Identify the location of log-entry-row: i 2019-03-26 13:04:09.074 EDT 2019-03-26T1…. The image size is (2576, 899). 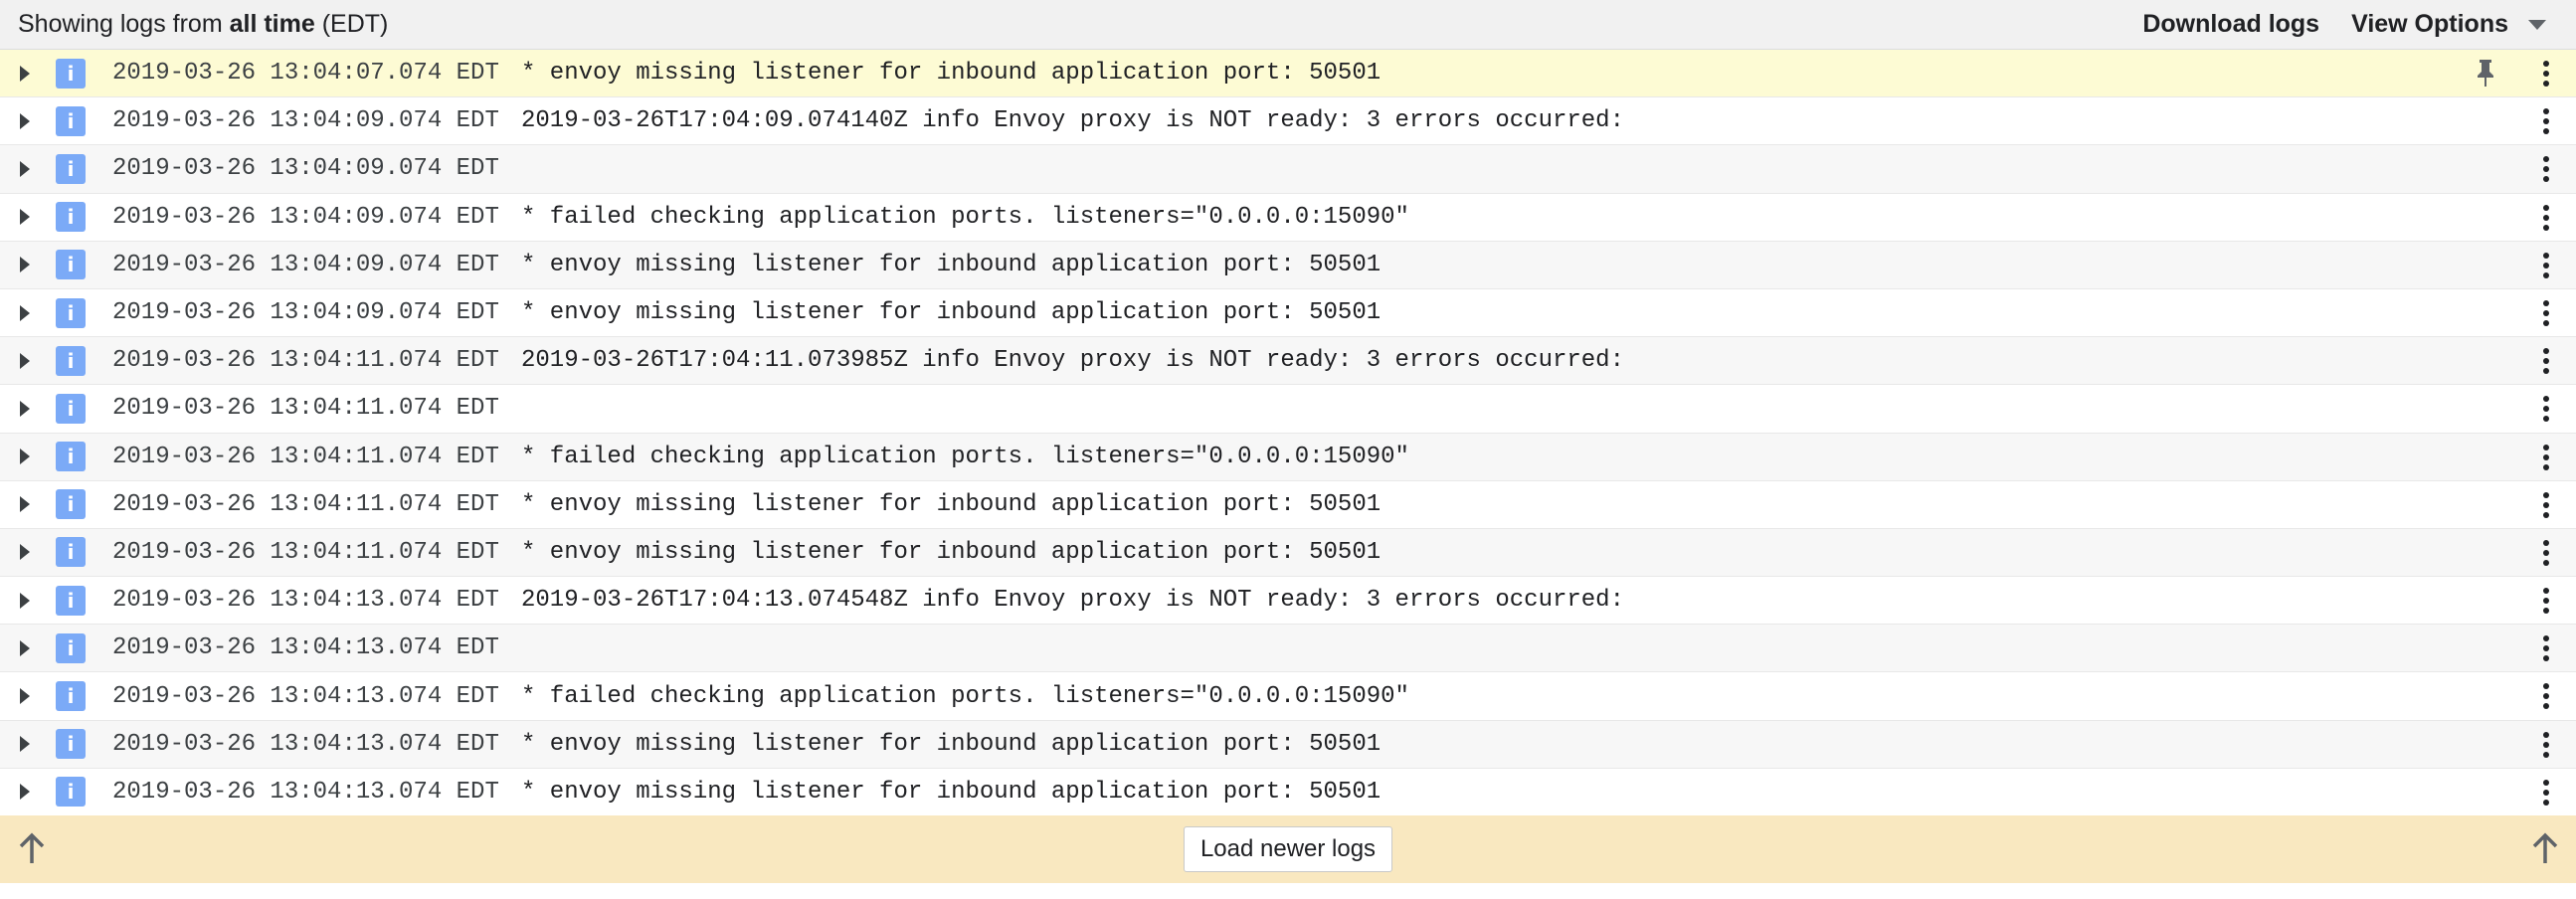
(1288, 121).